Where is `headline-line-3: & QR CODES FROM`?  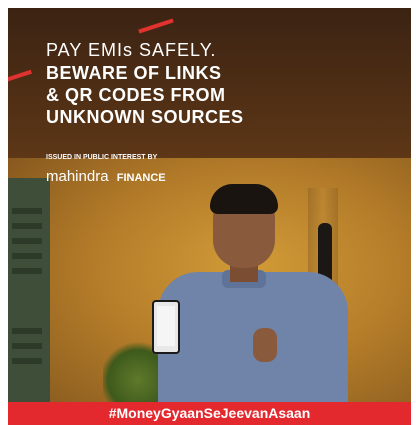
headline-line-3: & QR CODES FROM is located at coordinates (136, 95).